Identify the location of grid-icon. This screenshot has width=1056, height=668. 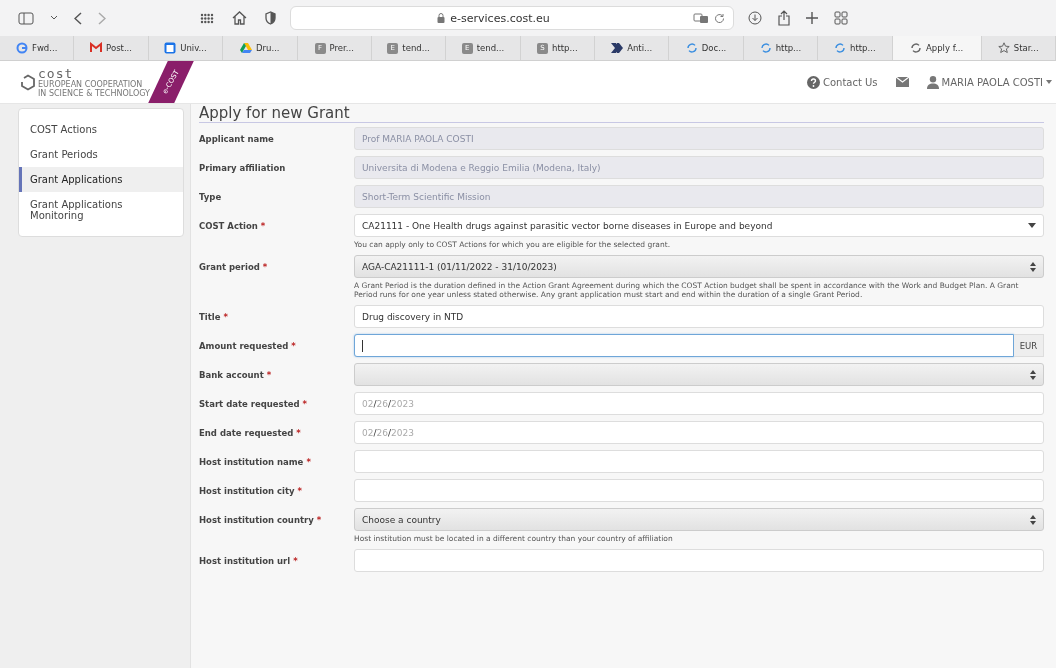
(207, 18).